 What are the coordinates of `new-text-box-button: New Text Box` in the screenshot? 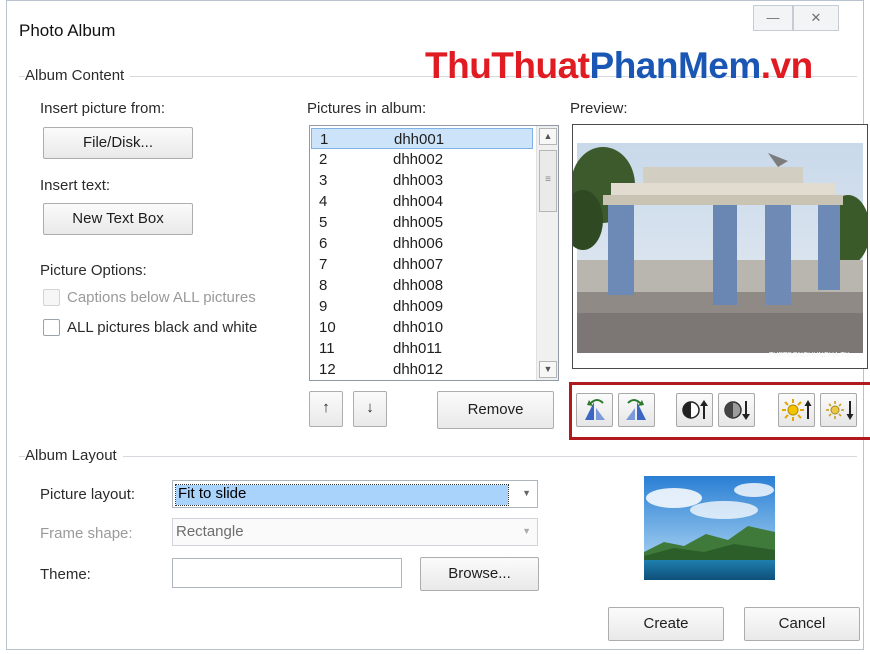 It's located at (118, 219).